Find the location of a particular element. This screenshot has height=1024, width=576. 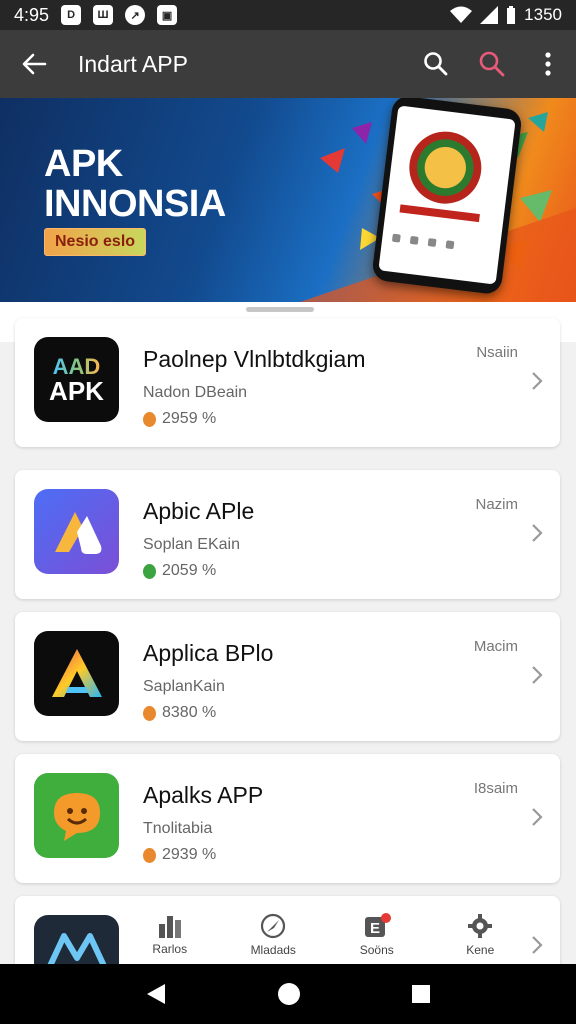

app-name: Applica BPlo is located at coordinates (208, 653).